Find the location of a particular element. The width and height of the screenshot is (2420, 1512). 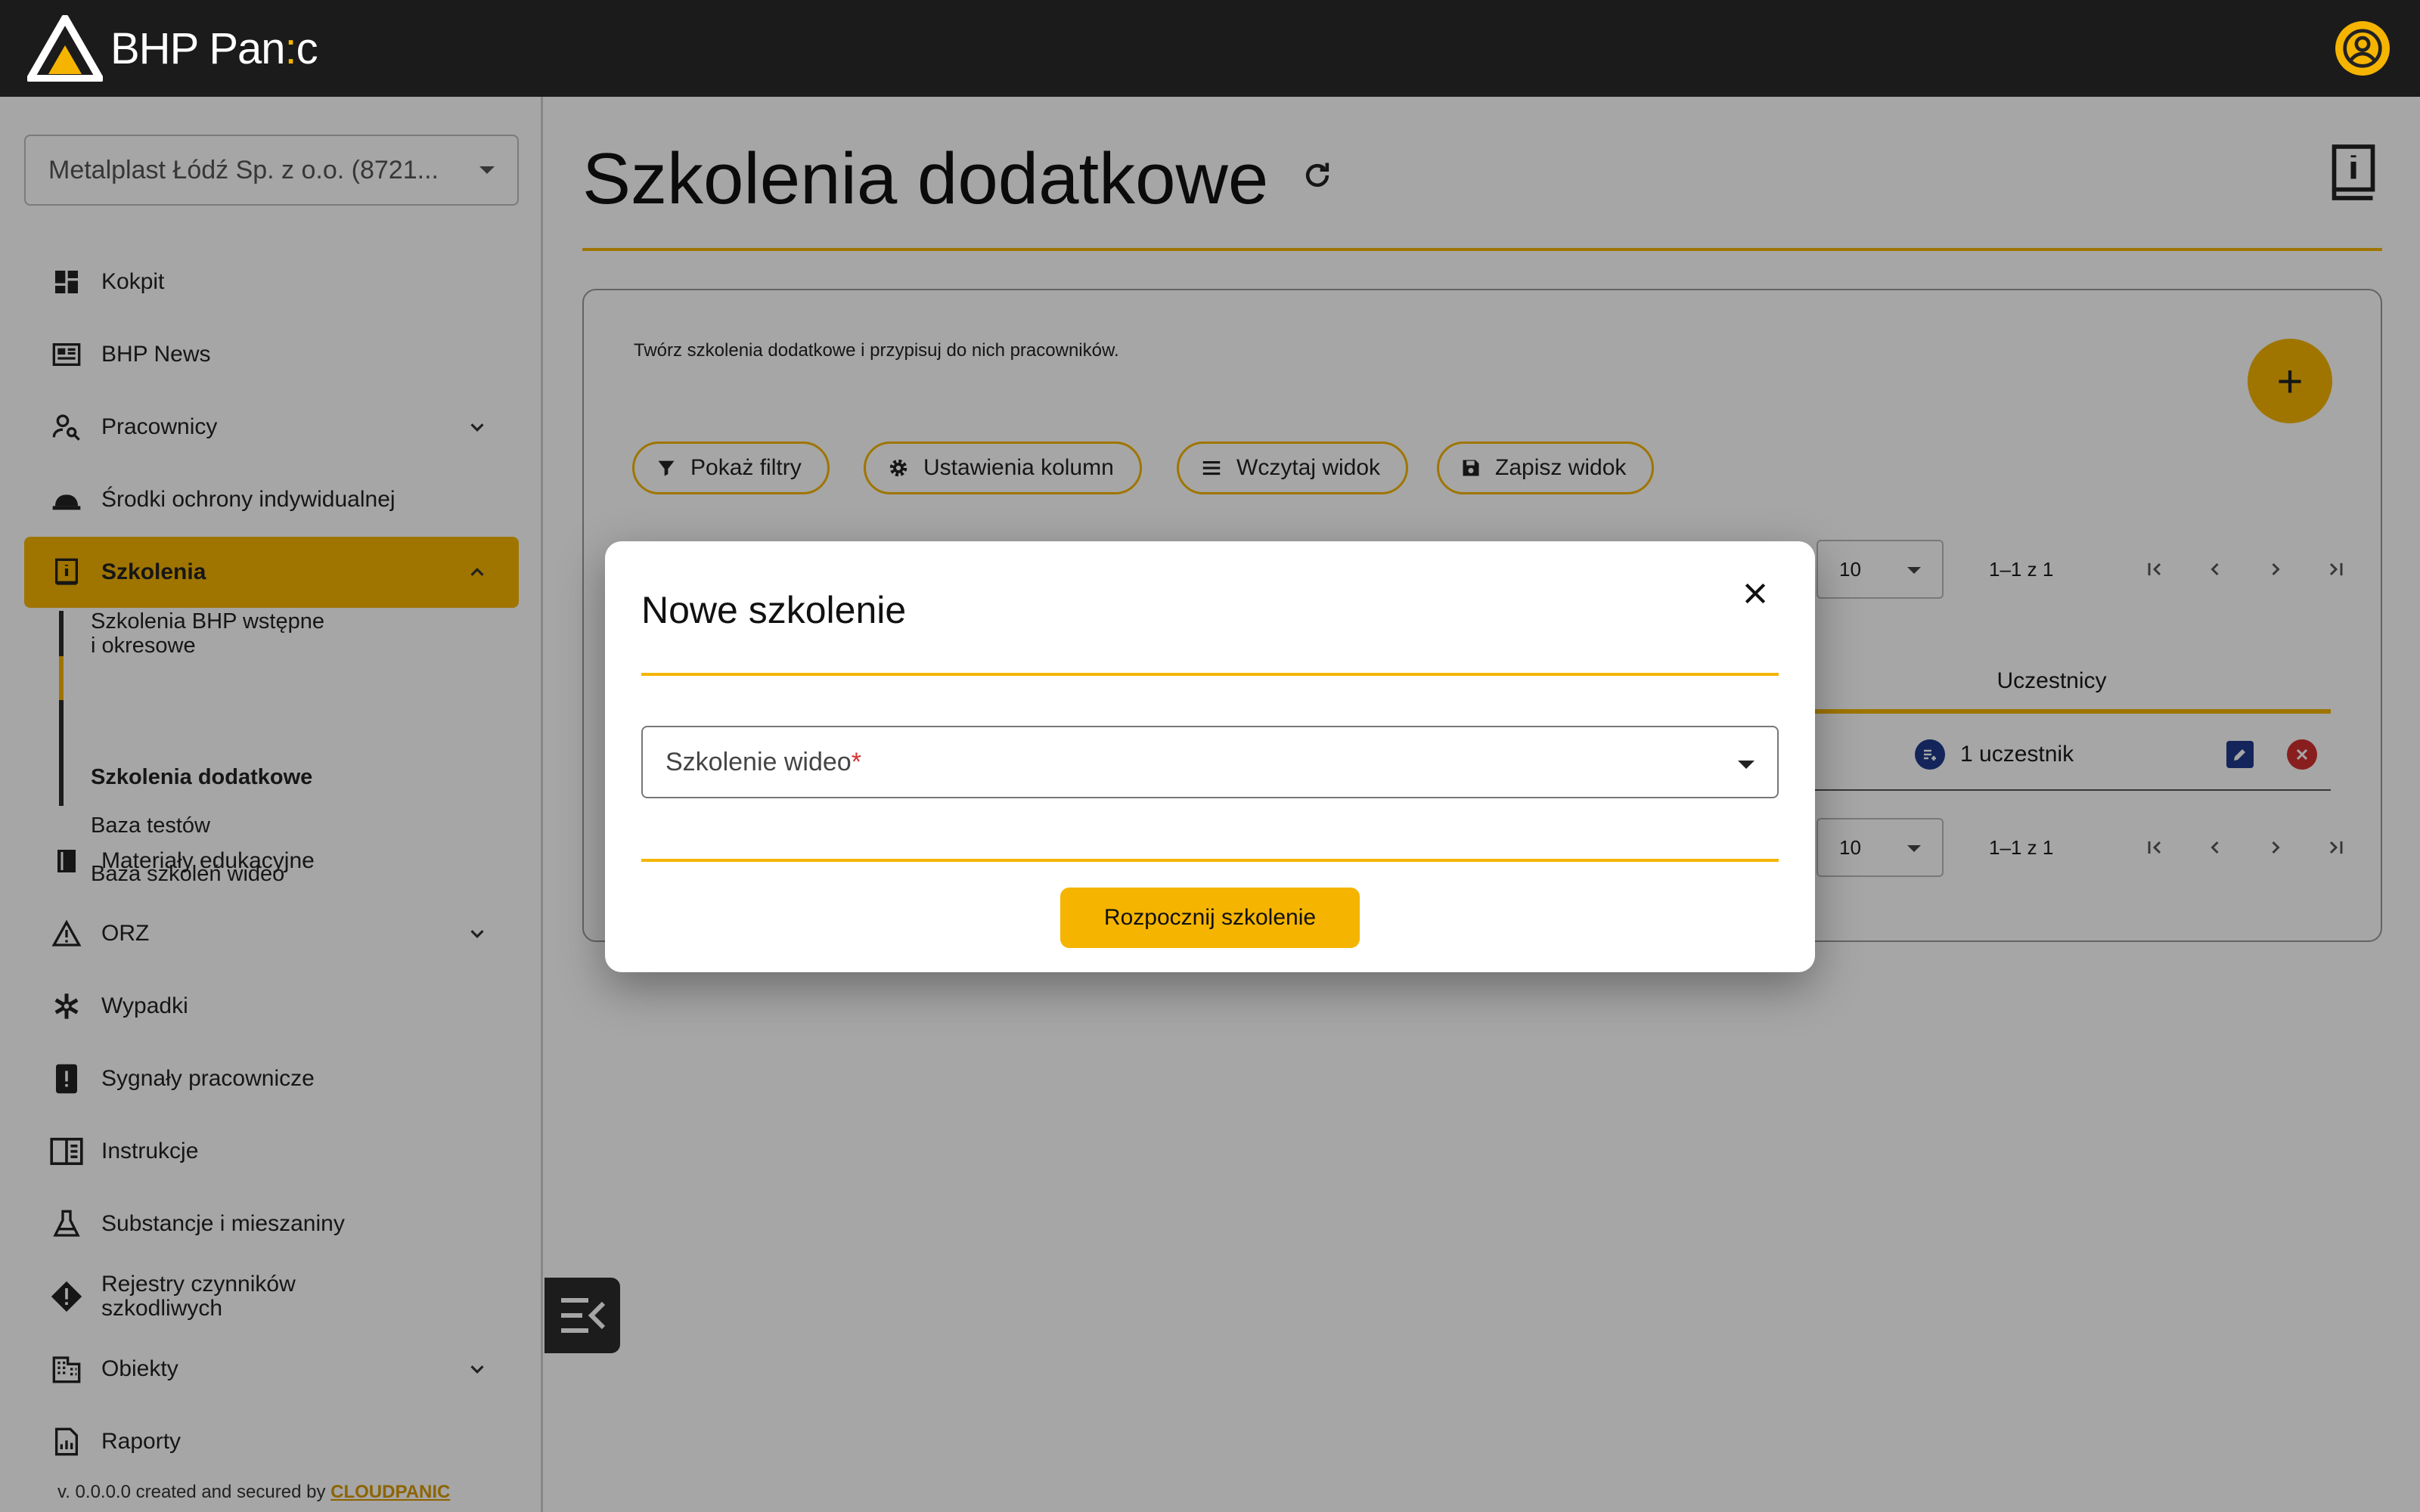

required-marker: * is located at coordinates (856, 761).